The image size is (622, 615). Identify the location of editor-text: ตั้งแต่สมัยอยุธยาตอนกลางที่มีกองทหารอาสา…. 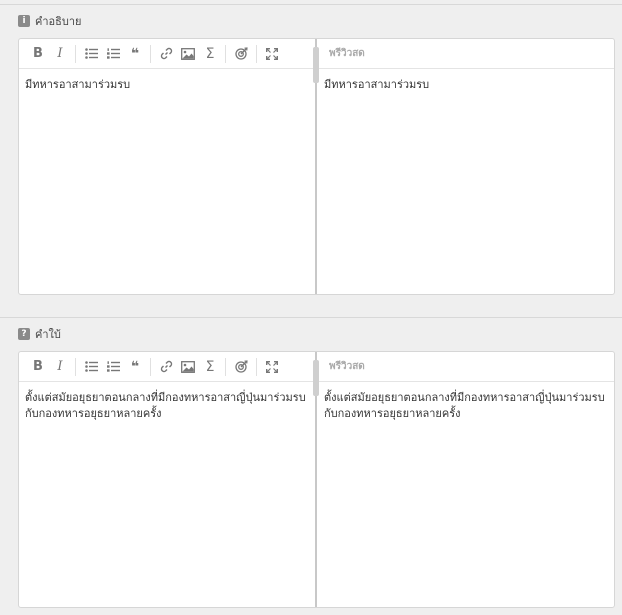
(167, 406).